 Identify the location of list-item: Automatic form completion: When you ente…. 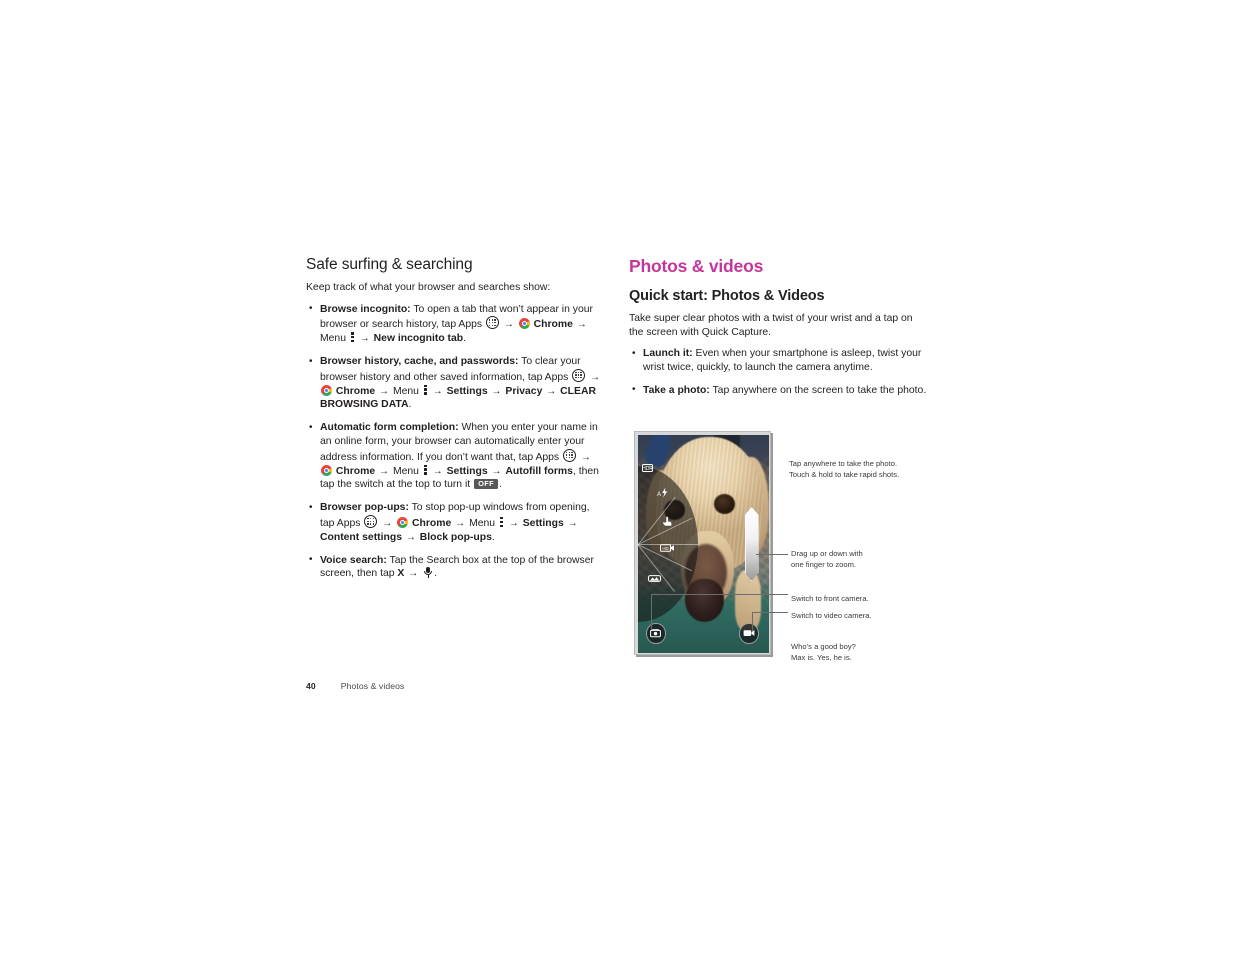
(456, 456).